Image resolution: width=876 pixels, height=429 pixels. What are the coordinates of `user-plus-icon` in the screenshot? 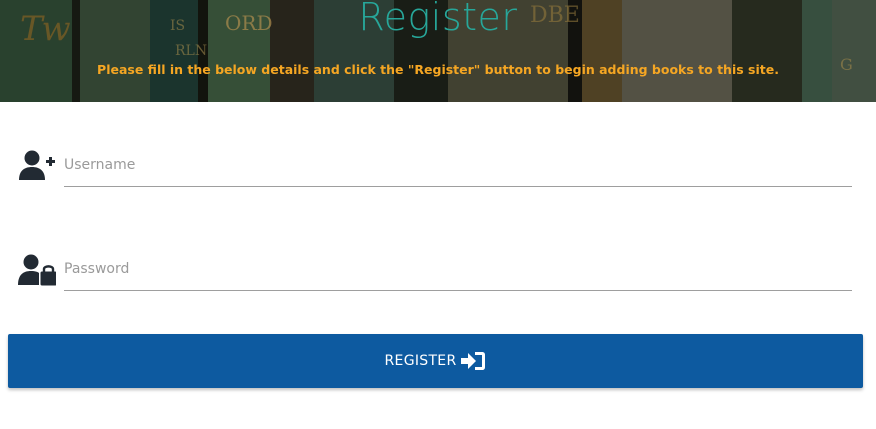 It's located at (37, 165).